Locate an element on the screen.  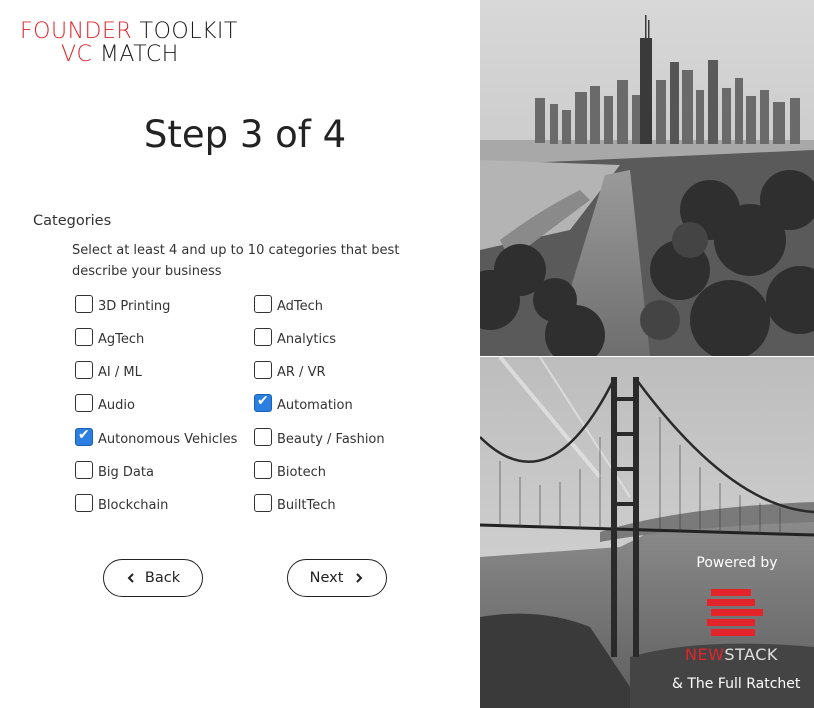
next-button: Next is located at coordinates (337, 578).